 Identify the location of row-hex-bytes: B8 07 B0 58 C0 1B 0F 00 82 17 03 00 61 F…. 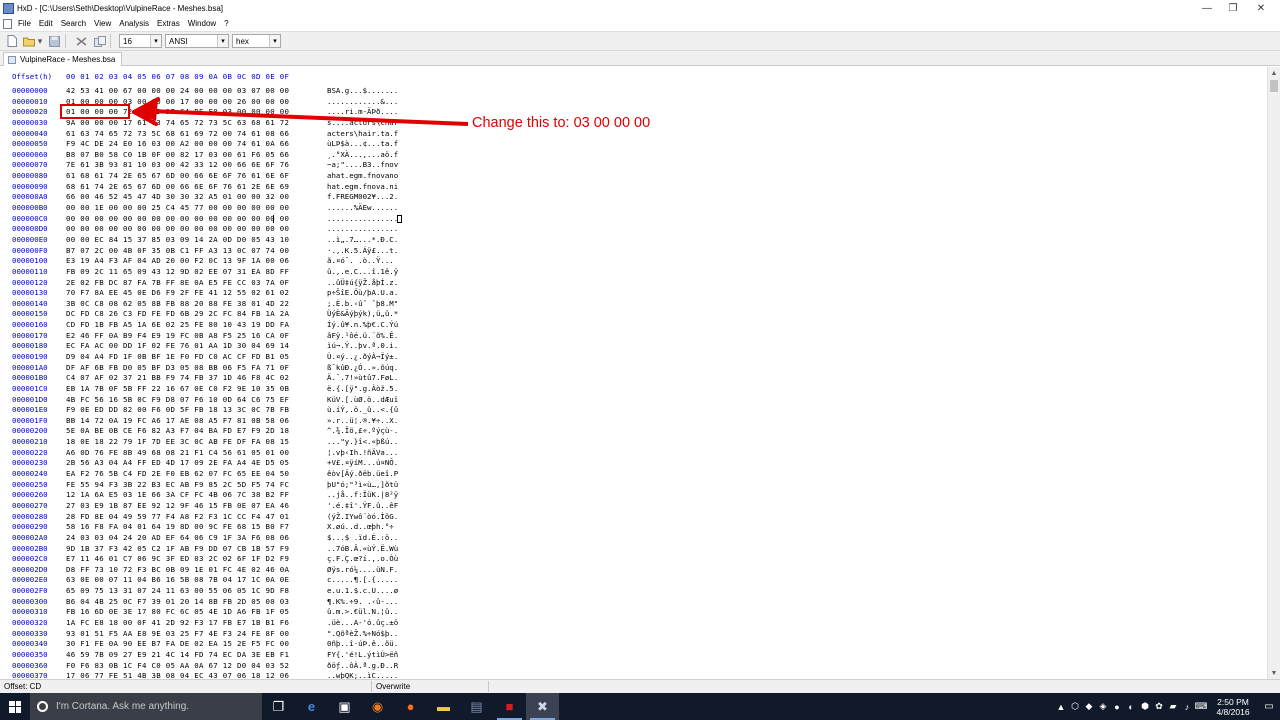
(177, 154).